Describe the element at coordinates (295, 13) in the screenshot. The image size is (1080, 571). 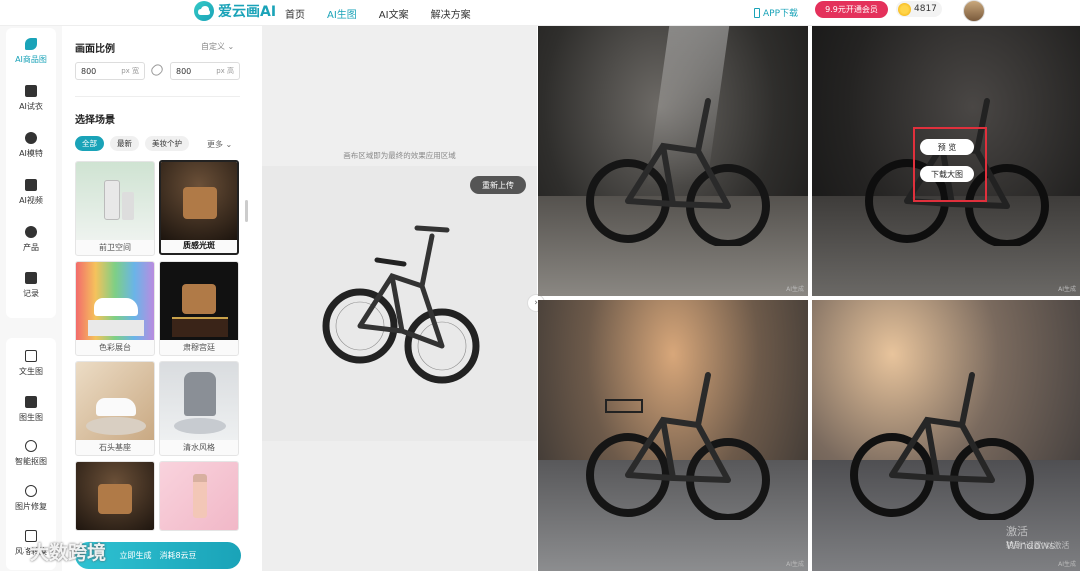
I see `nav-home: 首页` at that location.